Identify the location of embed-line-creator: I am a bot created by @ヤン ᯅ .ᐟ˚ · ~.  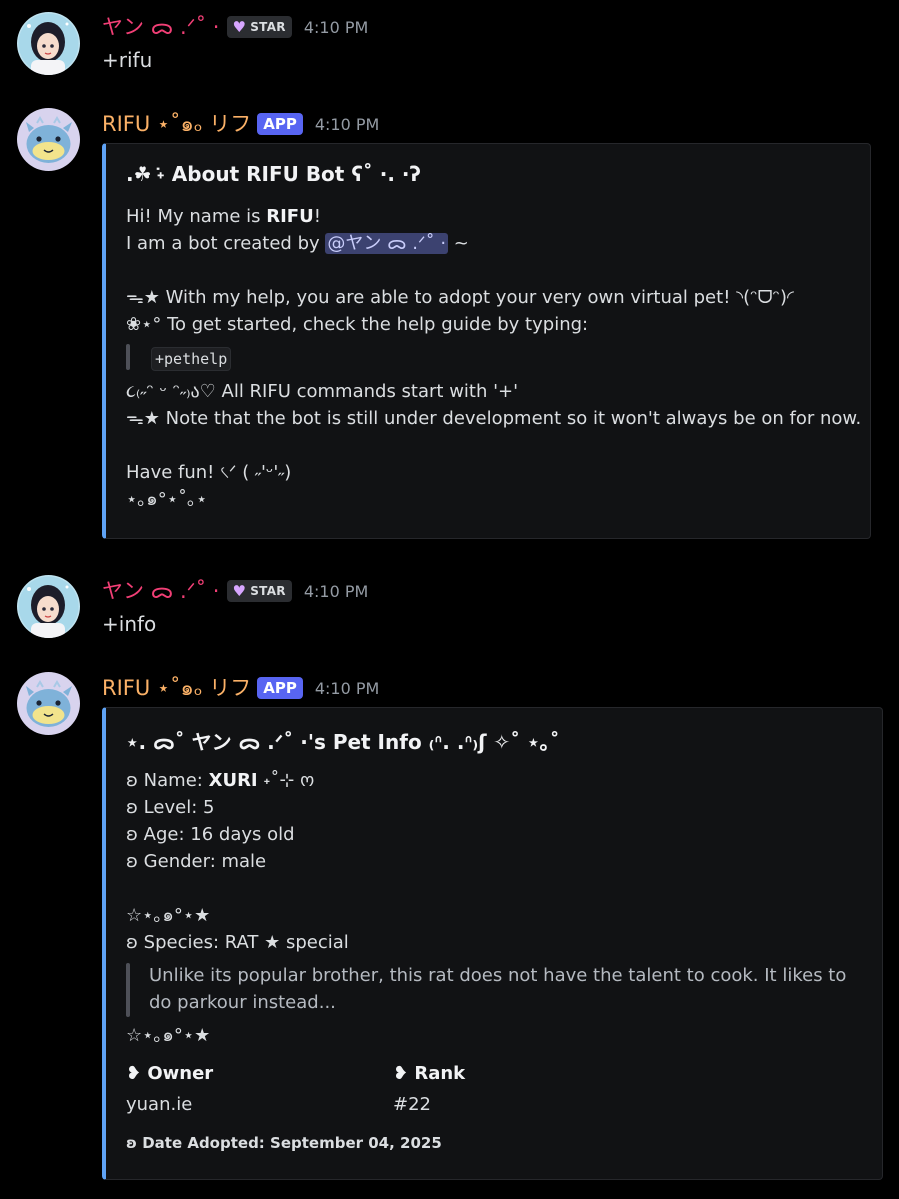
(297, 243).